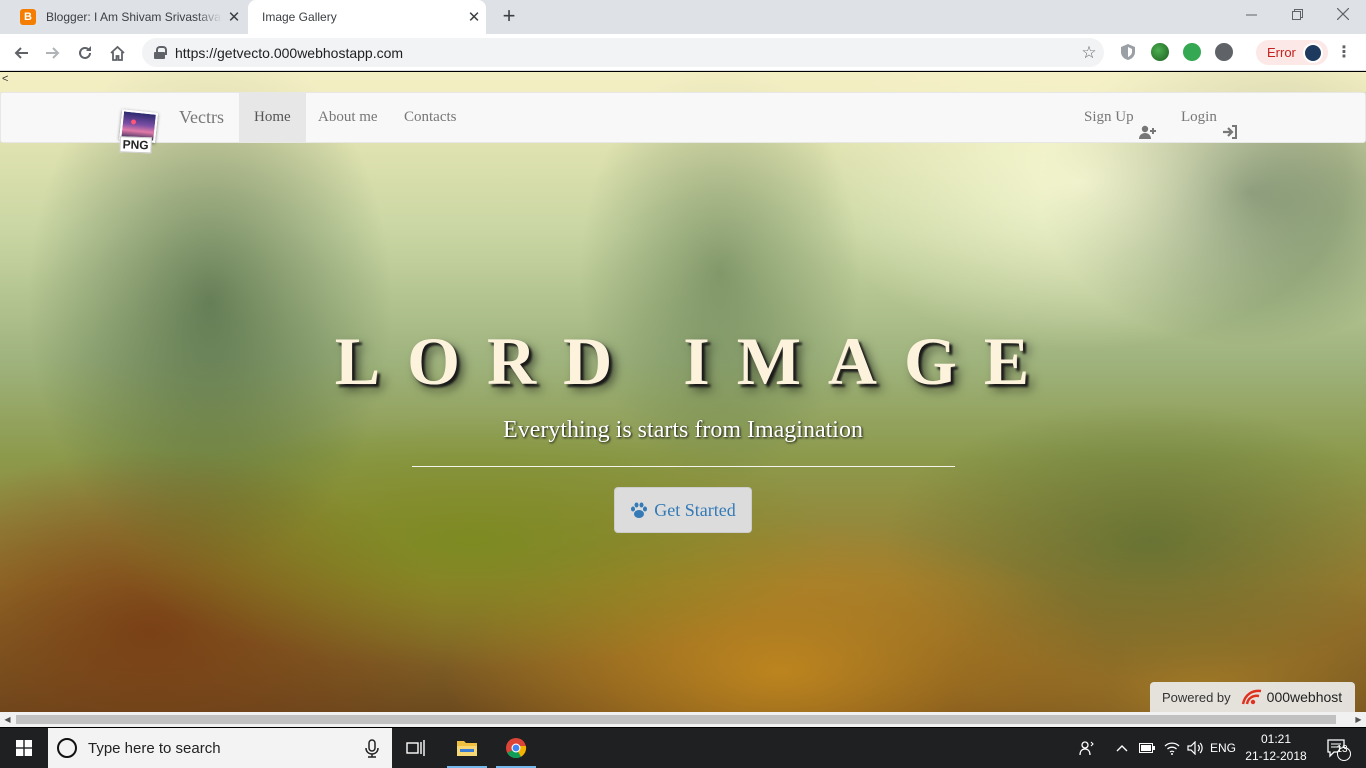 This screenshot has height=768, width=1366. What do you see at coordinates (683, 430) in the screenshot?
I see `hero-subtitle: Everything is starts from Imagination` at bounding box center [683, 430].